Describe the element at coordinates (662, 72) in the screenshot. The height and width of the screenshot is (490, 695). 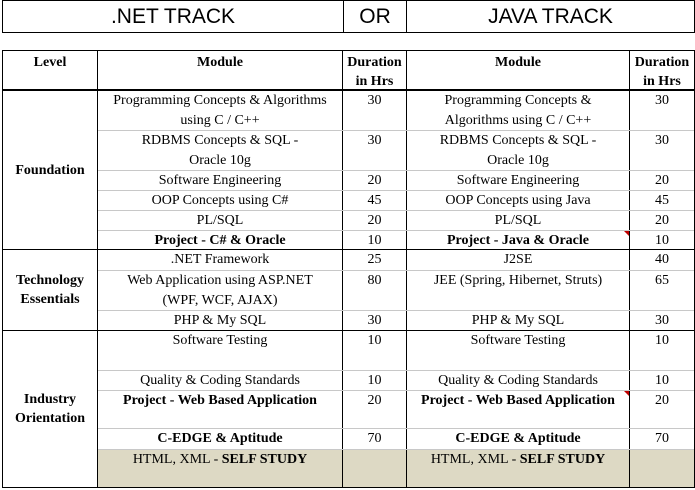
I see `column-header-java-duration: Duration in Hrs` at that location.